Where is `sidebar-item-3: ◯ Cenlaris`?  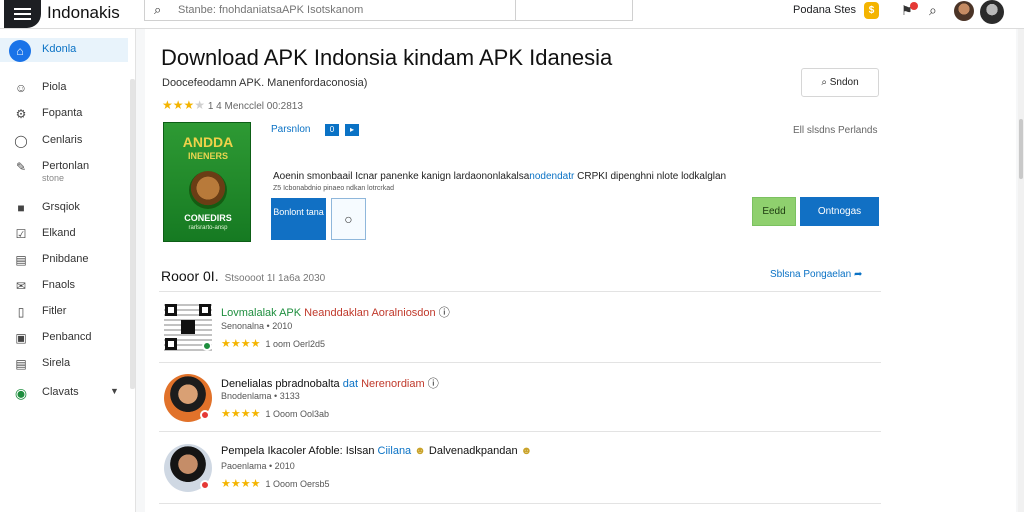
sidebar-item-3: ◯ Cenlaris is located at coordinates (64, 141).